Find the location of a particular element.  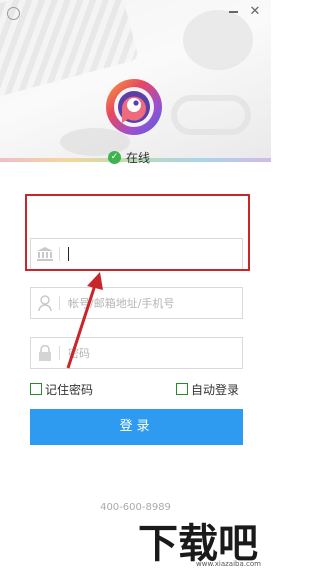

remember-password-option: 记住密码 is located at coordinates (61, 389).